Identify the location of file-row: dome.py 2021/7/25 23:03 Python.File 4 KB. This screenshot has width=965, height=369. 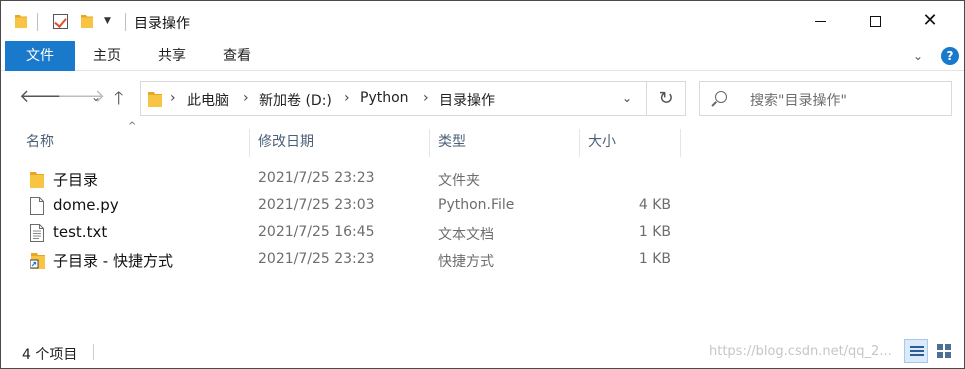
(356, 206).